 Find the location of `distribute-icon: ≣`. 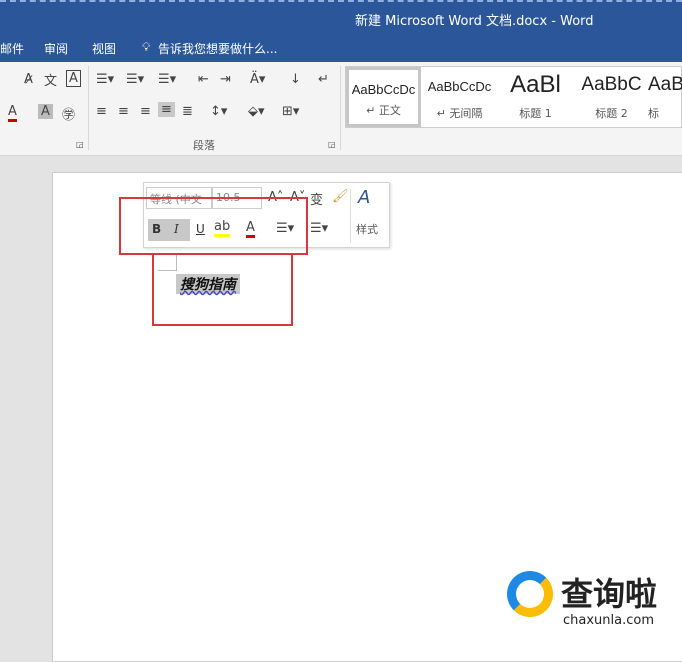

distribute-icon: ≣ is located at coordinates (187, 111).